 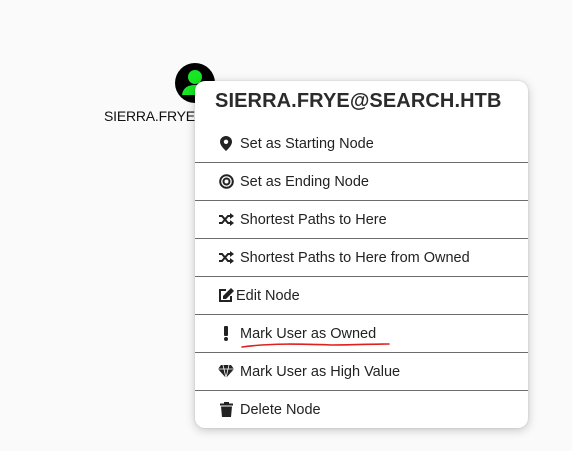 I want to click on menu-item-label: Shortest Paths to Here from Owned, so click(x=355, y=257).